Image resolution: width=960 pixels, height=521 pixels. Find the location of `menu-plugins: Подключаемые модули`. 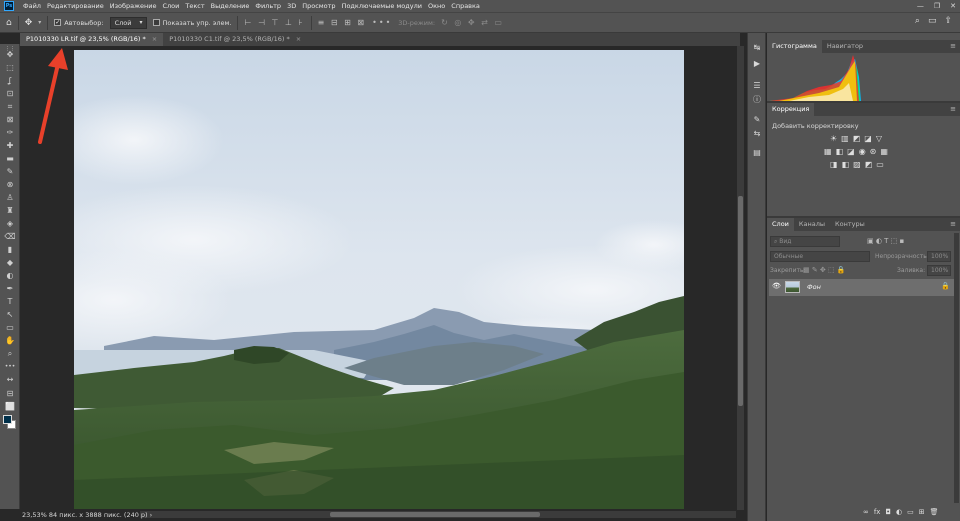

menu-plugins: Подключаемые модули is located at coordinates (382, 6).